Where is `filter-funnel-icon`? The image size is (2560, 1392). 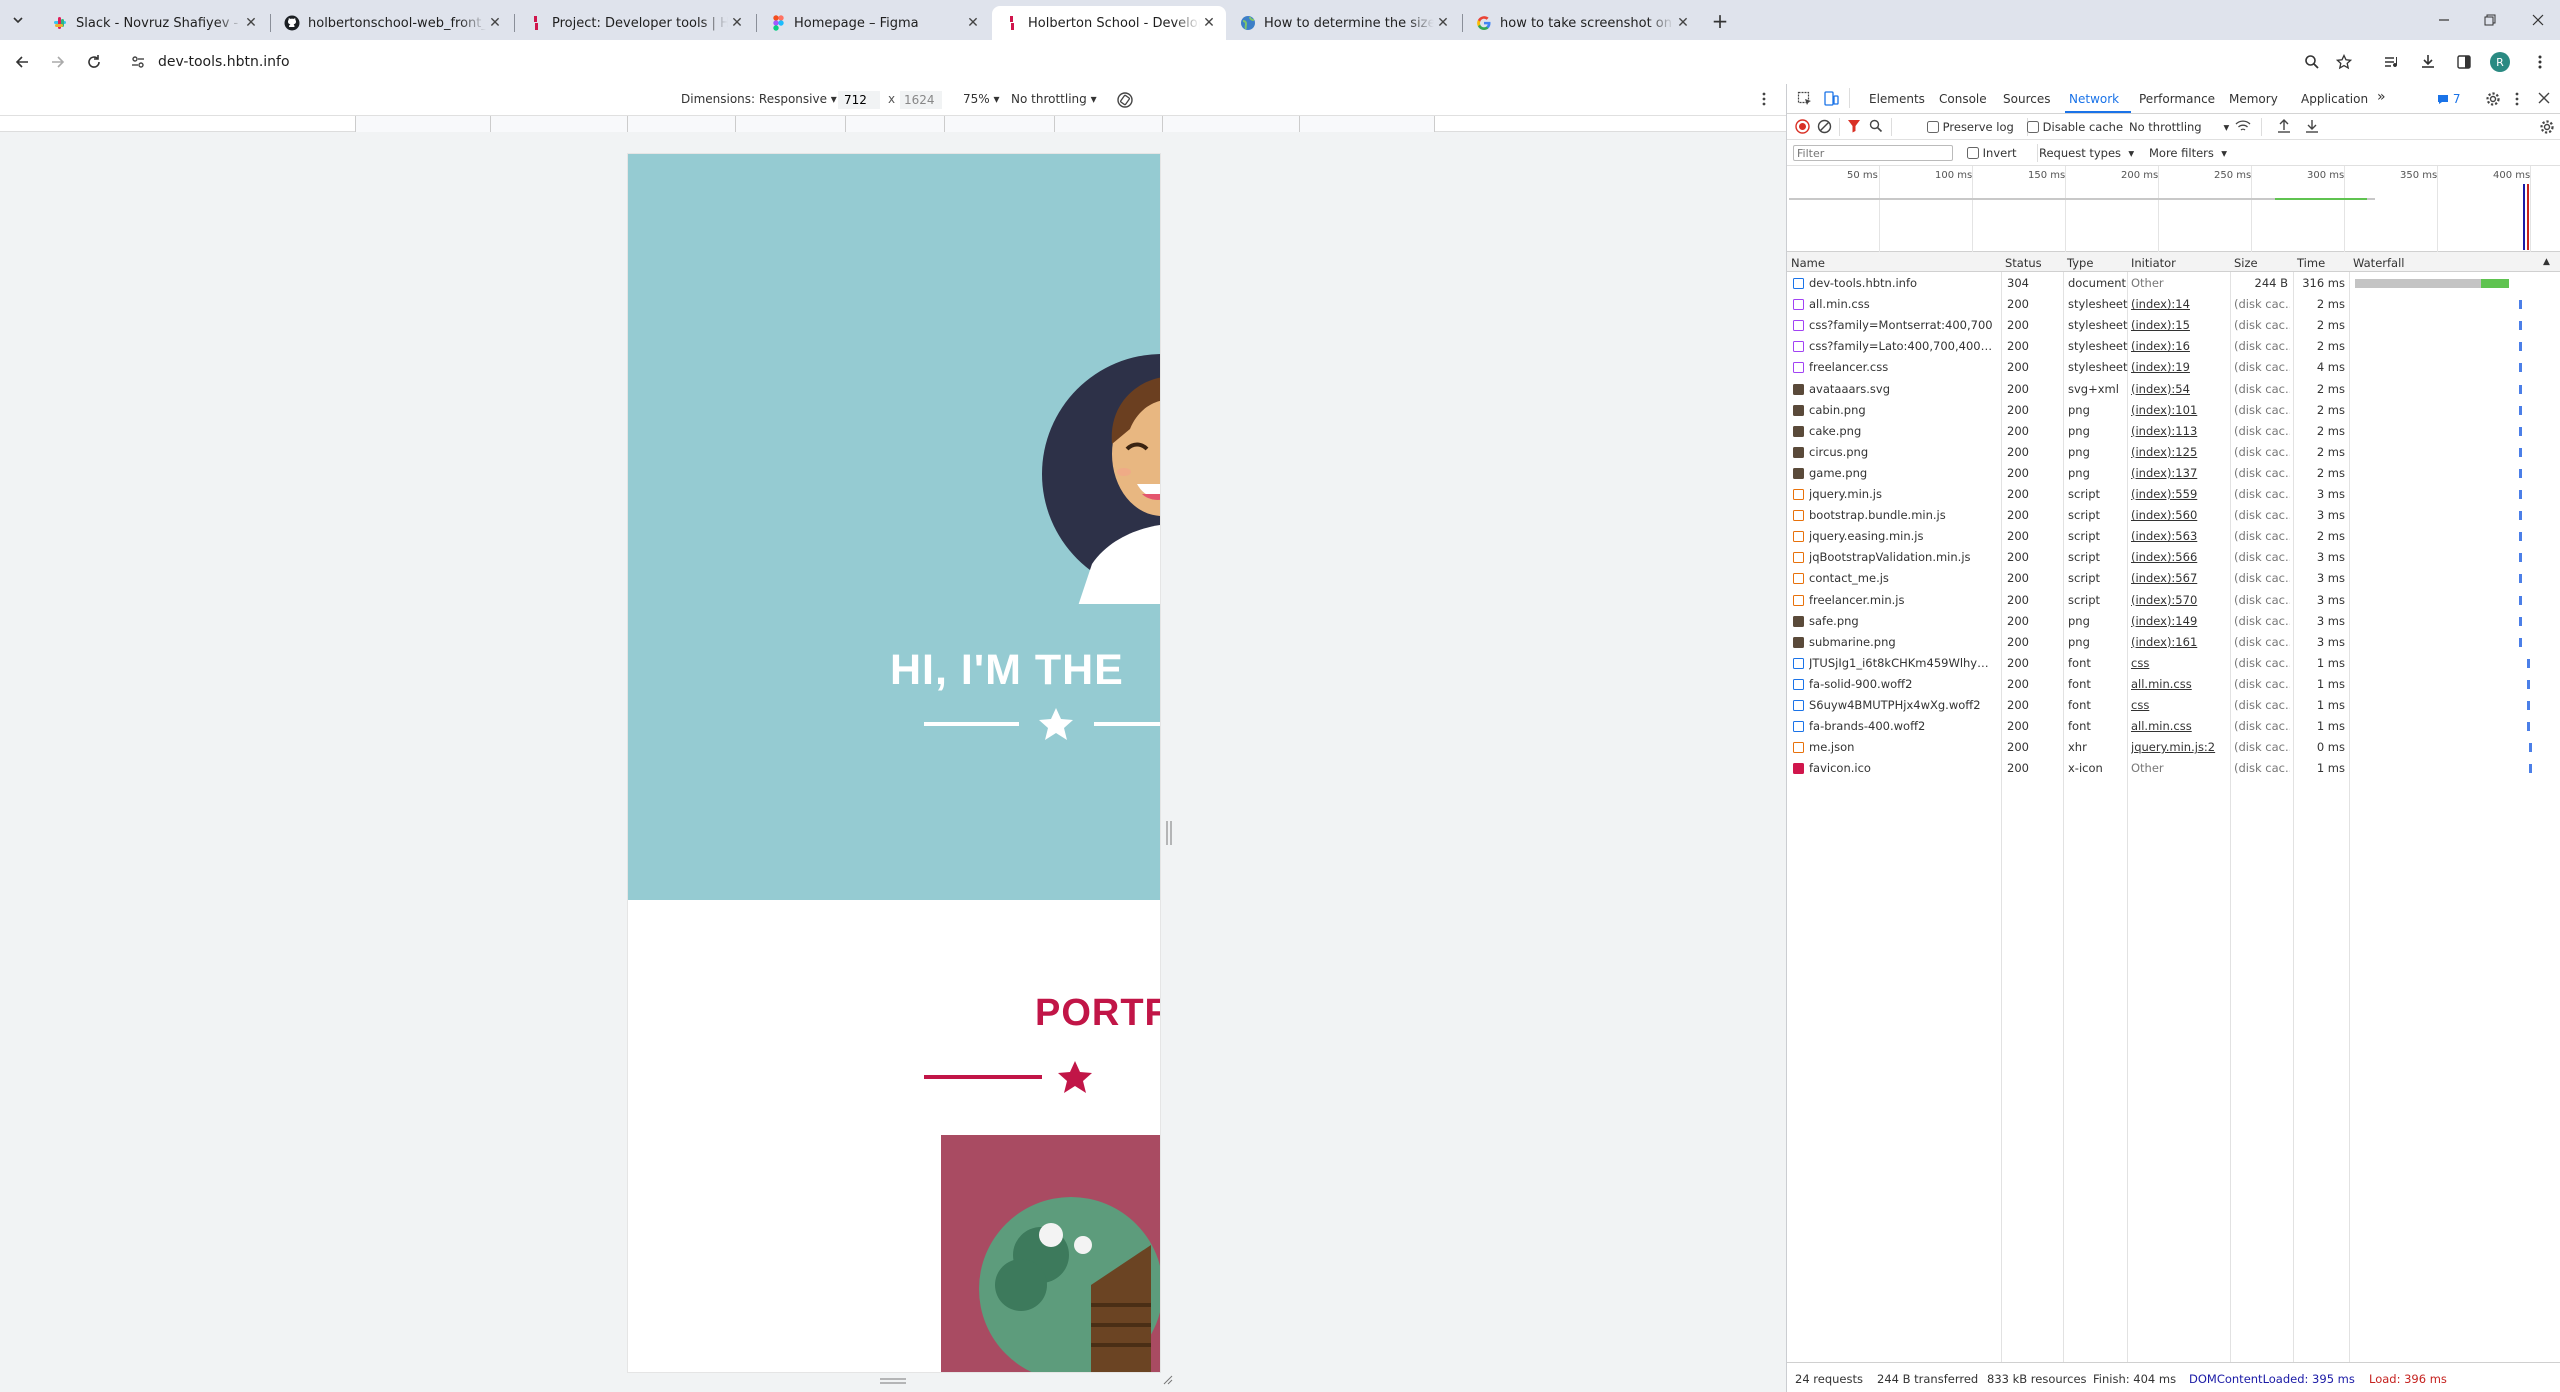 filter-funnel-icon is located at coordinates (1854, 126).